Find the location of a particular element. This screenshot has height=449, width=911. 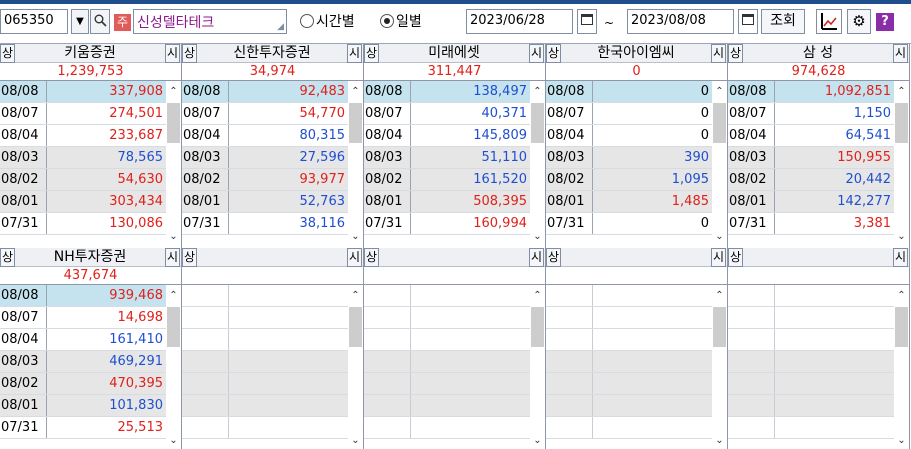

table-row: 08/07 54,770 is located at coordinates (265, 114).